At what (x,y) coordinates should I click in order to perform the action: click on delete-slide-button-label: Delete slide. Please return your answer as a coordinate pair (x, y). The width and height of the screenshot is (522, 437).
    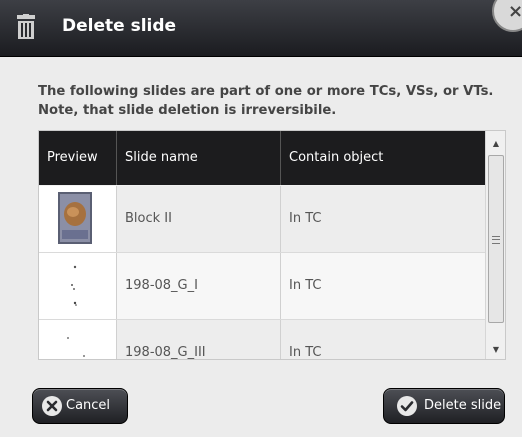
    Looking at the image, I should click on (463, 405).